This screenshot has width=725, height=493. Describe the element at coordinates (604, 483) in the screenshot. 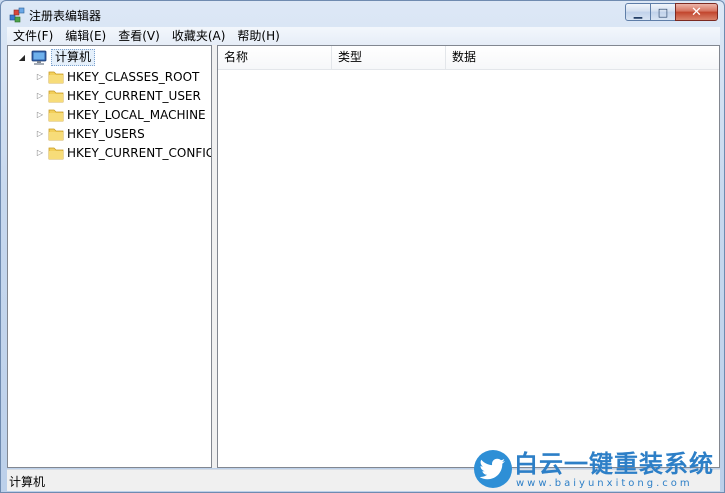

I see `watermark-url: www.baiyunxitong.com` at that location.